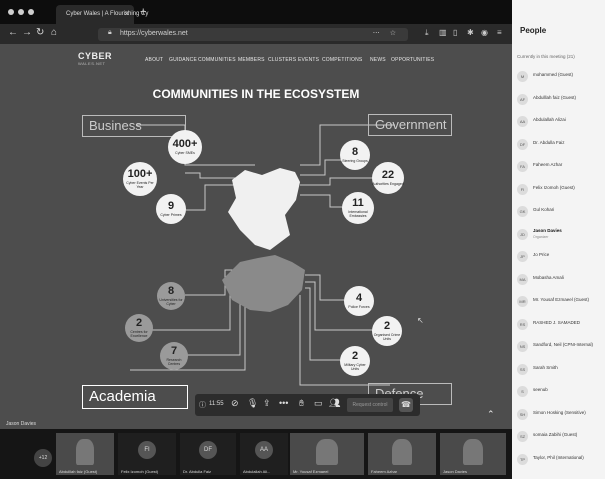 The height and width of the screenshot is (479, 605). Describe the element at coordinates (263, 283) in the screenshot. I see `map-south-wales` at that location.